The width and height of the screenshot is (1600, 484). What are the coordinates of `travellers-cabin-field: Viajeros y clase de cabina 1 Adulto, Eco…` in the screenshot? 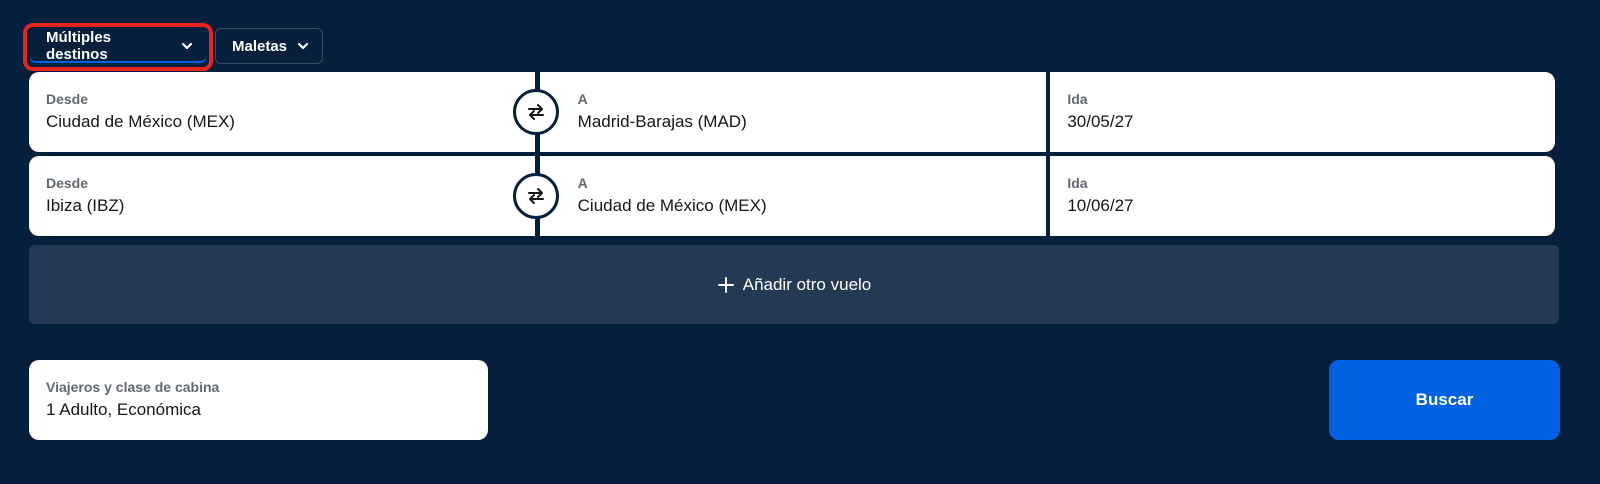 It's located at (258, 400).